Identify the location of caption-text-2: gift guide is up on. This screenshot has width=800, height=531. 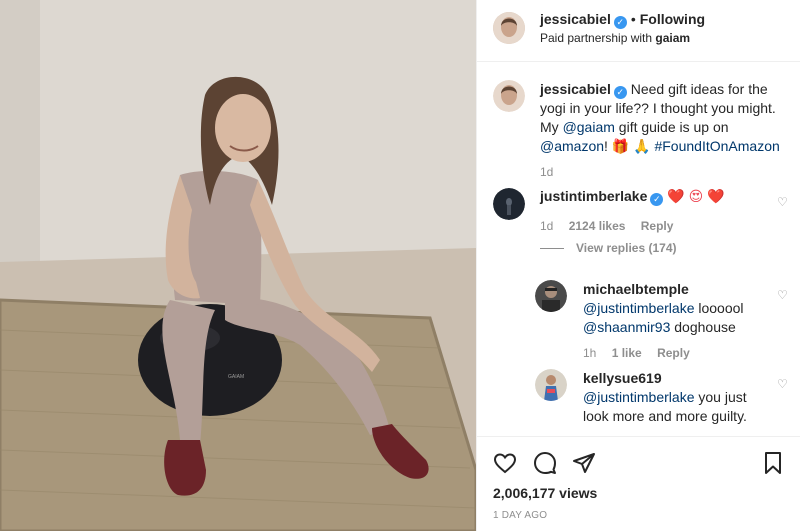
(673, 127).